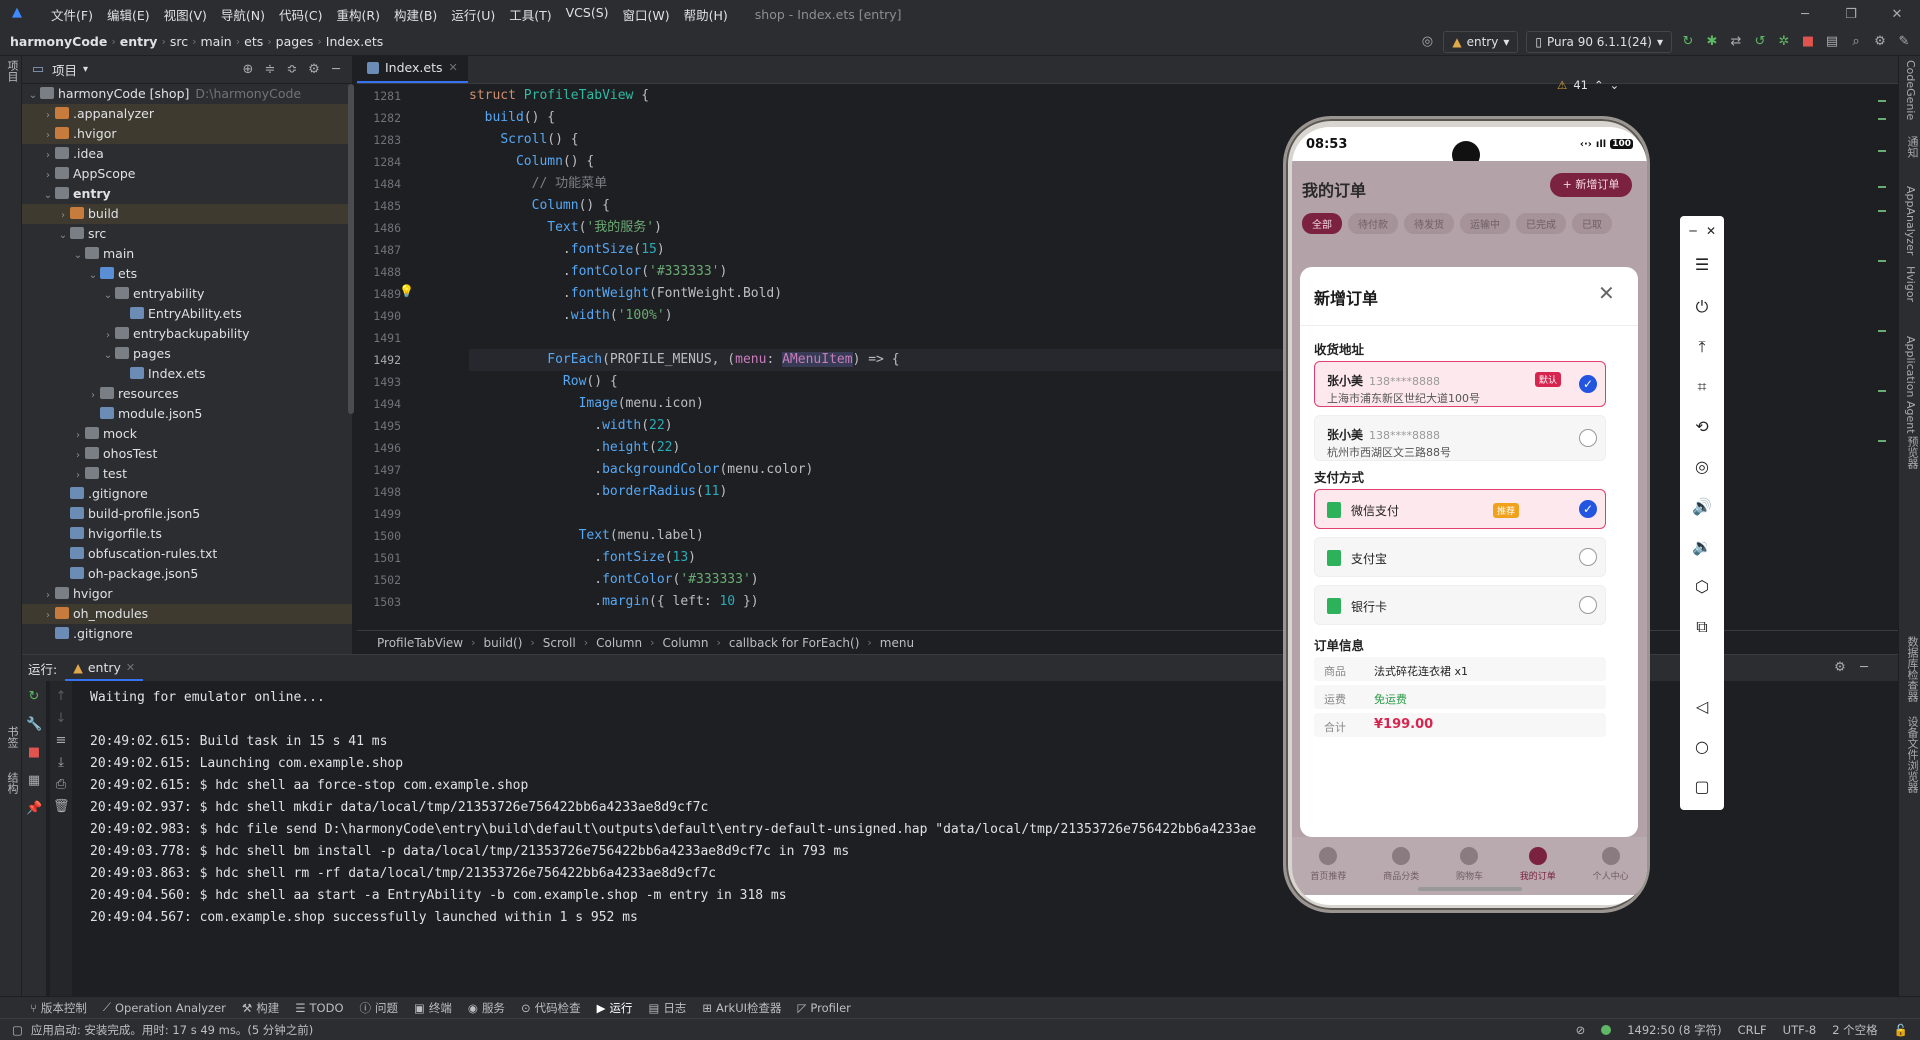  What do you see at coordinates (355, 41) in the screenshot?
I see `breadcrumb-item: Index.ets` at bounding box center [355, 41].